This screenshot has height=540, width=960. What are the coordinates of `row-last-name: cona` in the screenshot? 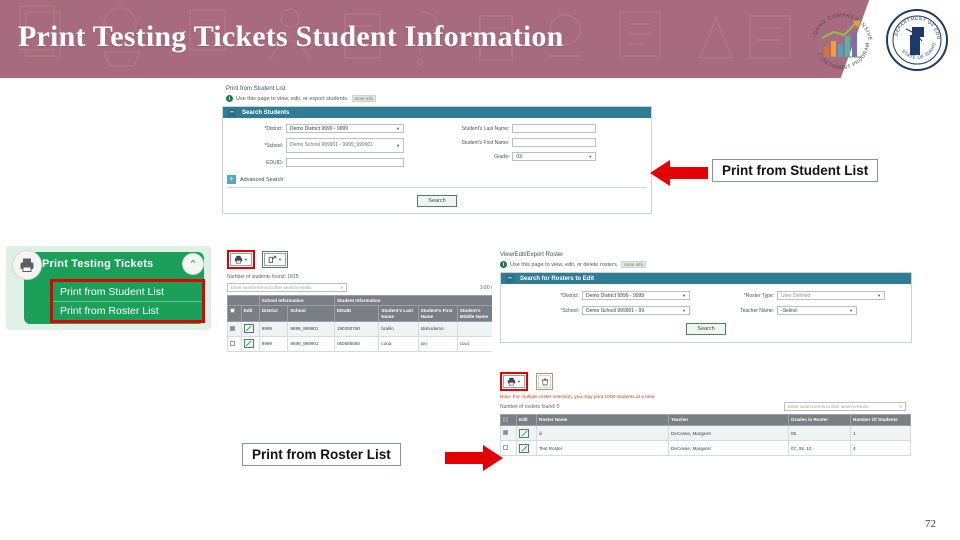 It's located at (398, 343).